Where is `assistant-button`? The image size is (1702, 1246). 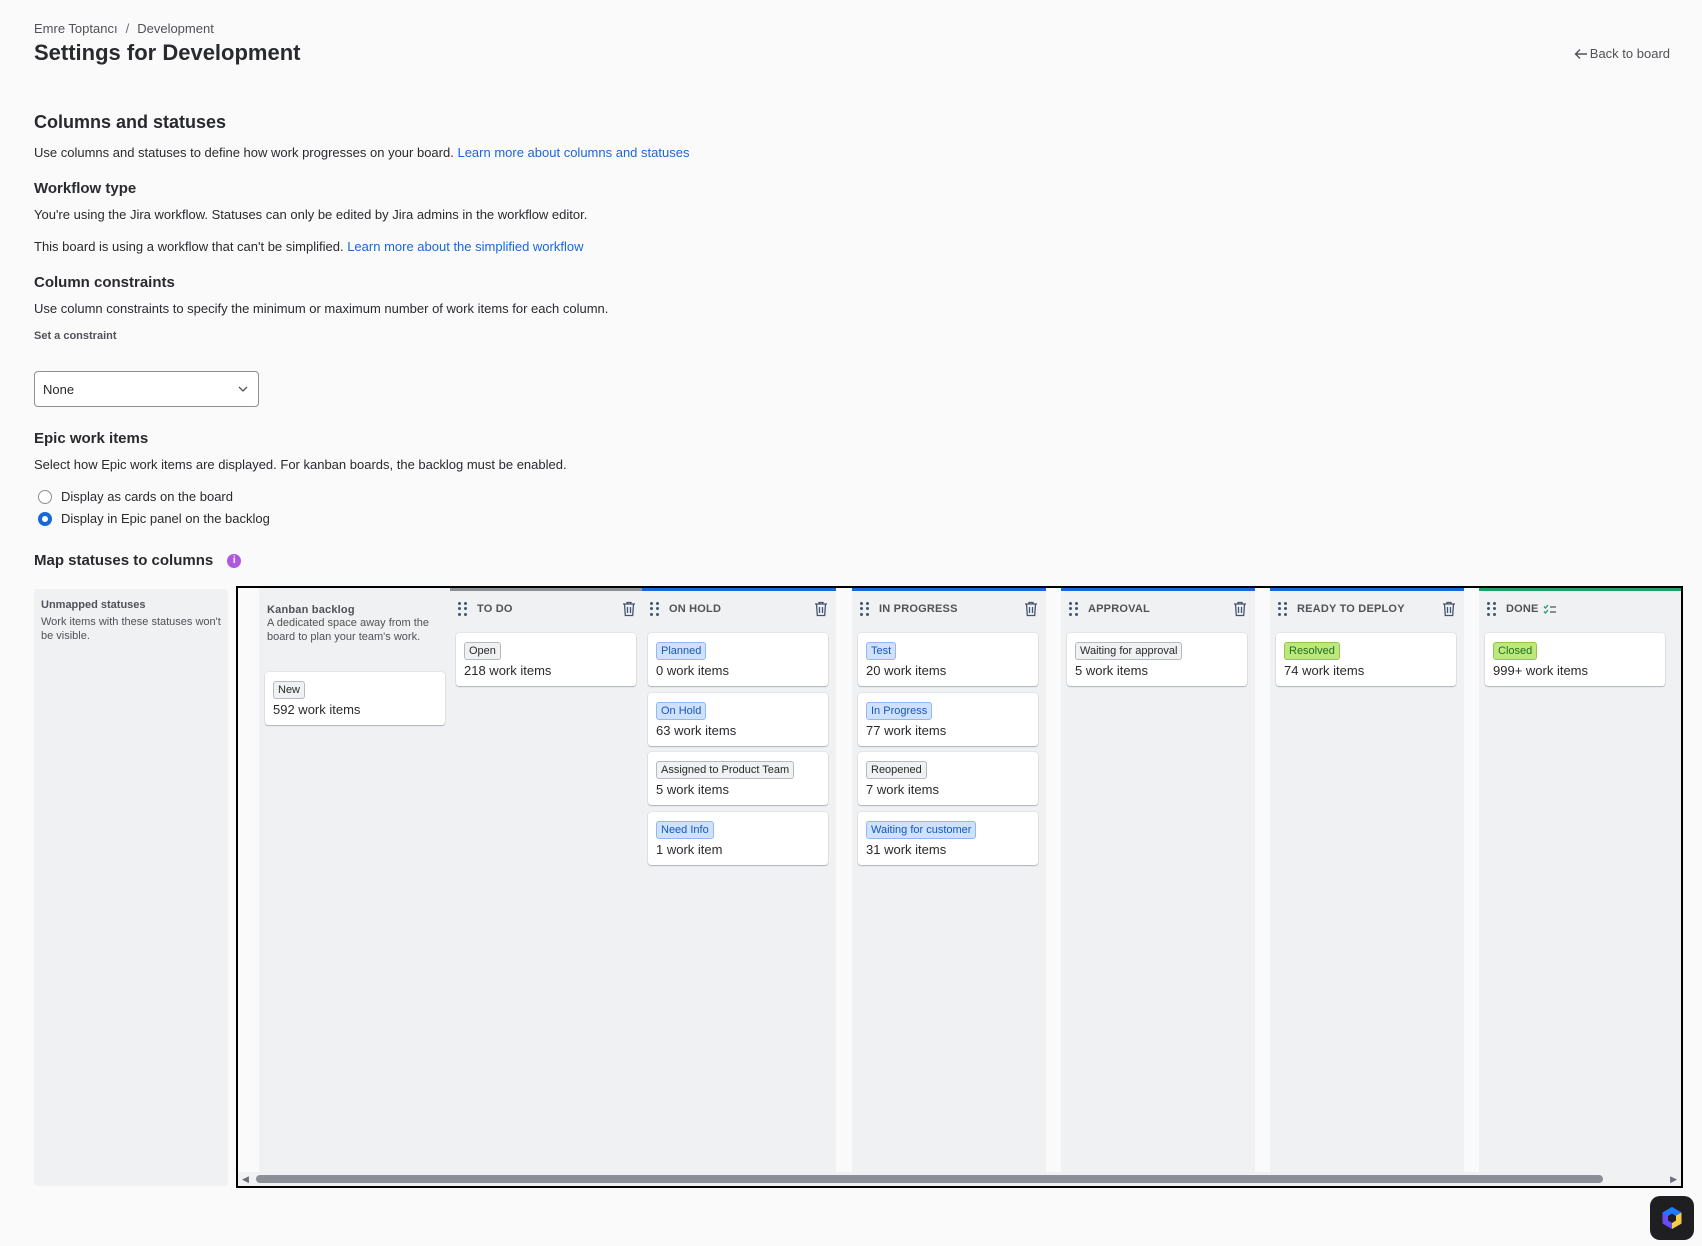
assistant-button is located at coordinates (1672, 1218).